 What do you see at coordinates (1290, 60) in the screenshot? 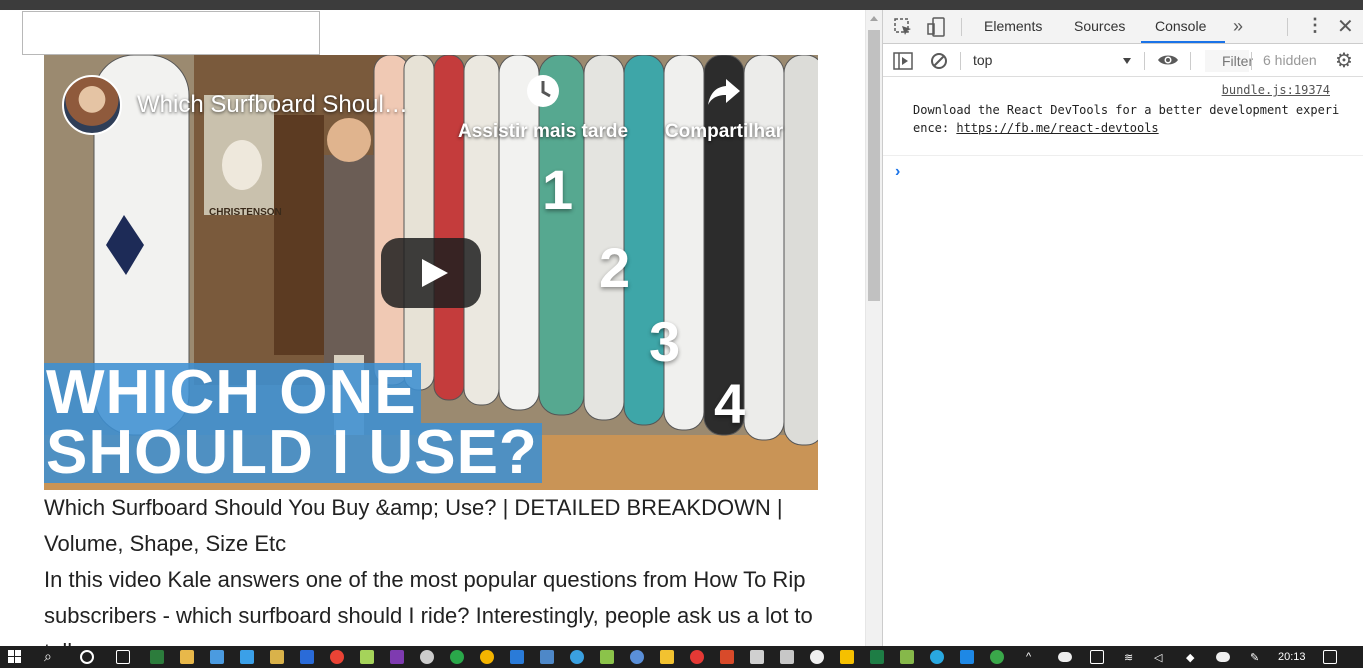
I see `hidden-count: 6 hidden` at bounding box center [1290, 60].